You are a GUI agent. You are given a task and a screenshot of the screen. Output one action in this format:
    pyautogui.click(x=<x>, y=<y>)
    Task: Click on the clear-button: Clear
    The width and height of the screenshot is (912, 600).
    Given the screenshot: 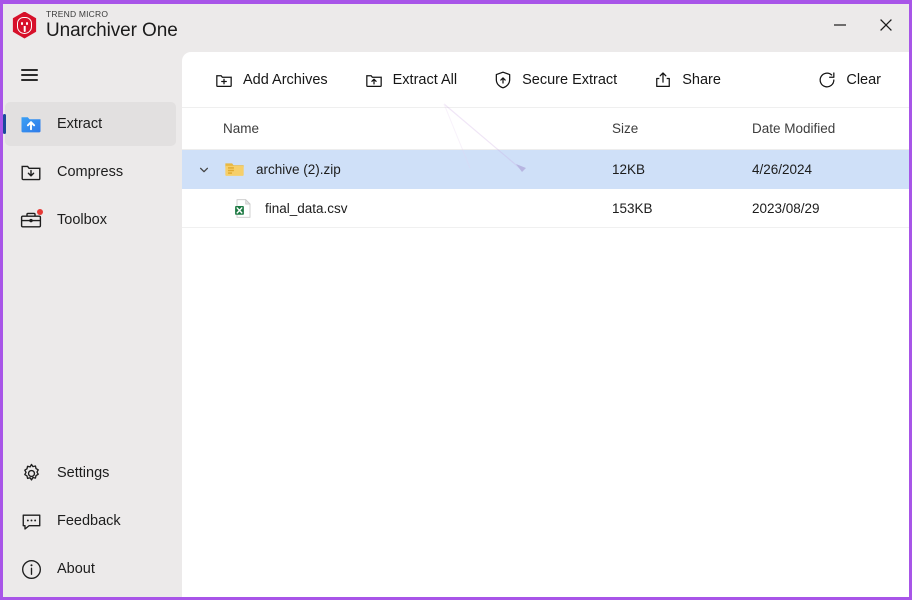 What is the action you would take?
    pyautogui.click(x=849, y=80)
    